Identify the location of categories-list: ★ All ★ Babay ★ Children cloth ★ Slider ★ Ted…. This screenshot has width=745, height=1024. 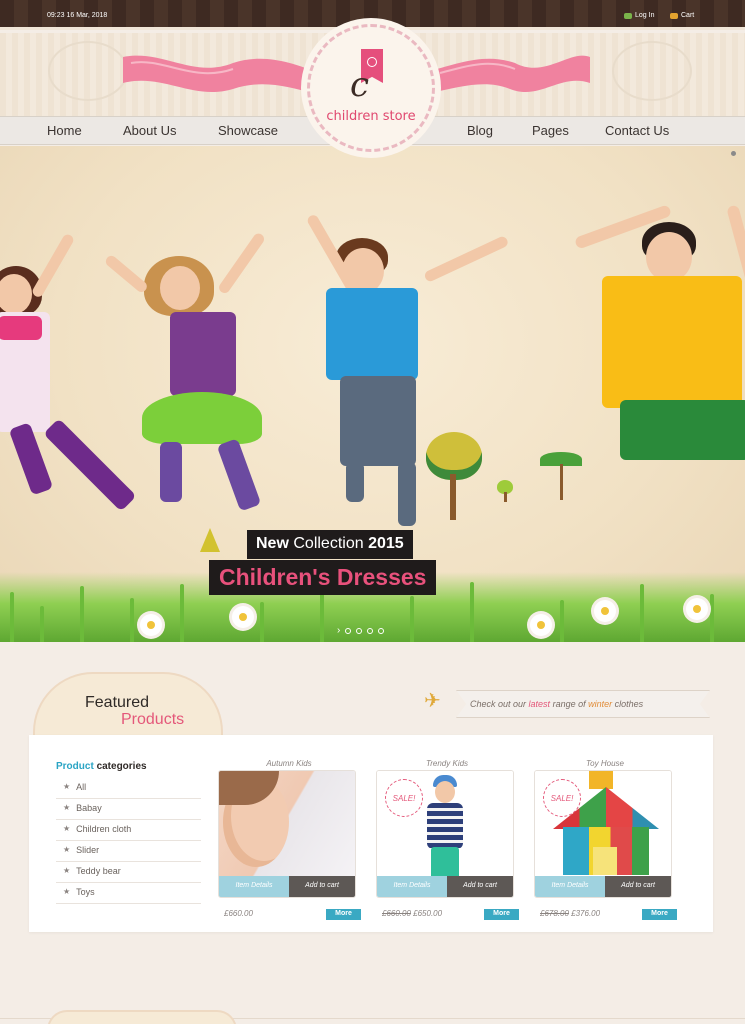
(128, 841).